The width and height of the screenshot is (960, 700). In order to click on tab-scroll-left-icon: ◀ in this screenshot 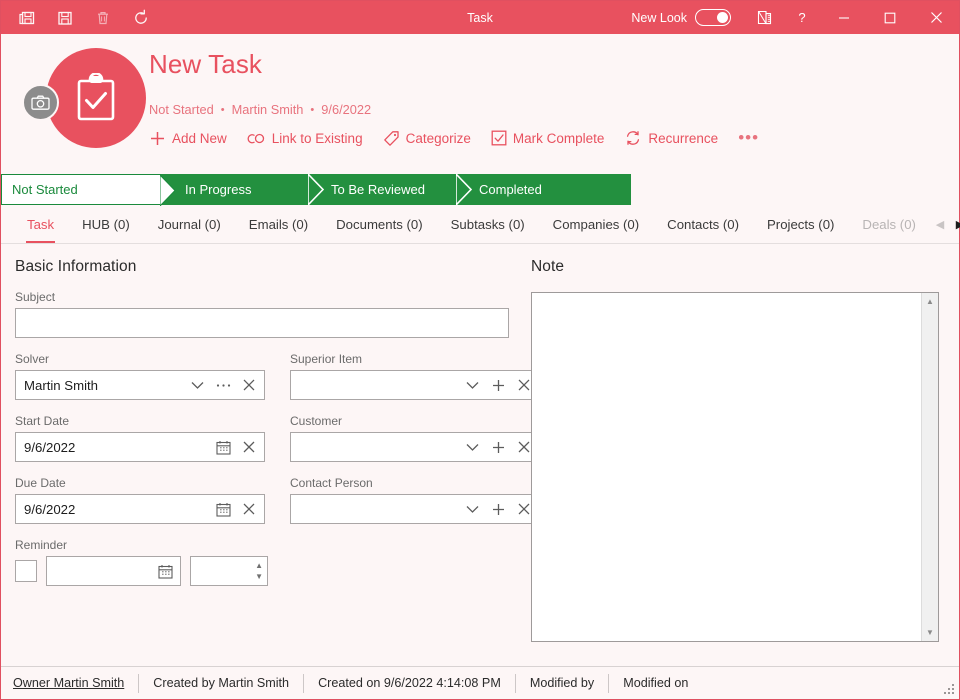, I will do `click(940, 224)`.